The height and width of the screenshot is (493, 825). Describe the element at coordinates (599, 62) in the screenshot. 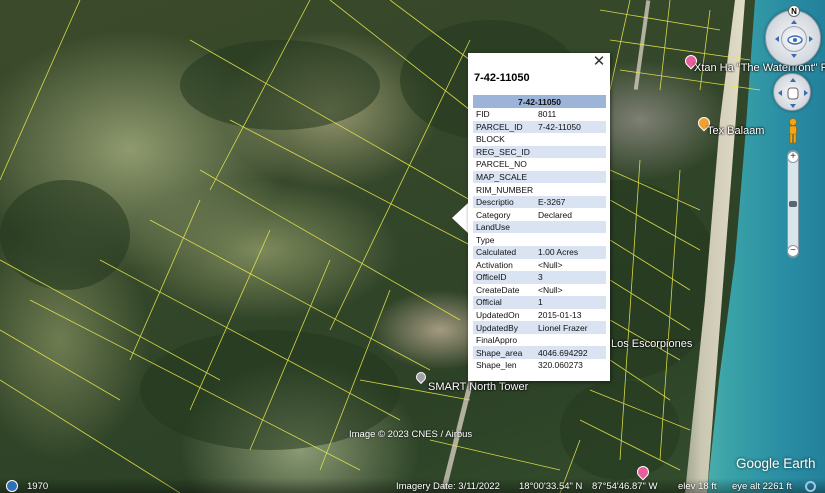

I see `close-icon: ✕` at that location.